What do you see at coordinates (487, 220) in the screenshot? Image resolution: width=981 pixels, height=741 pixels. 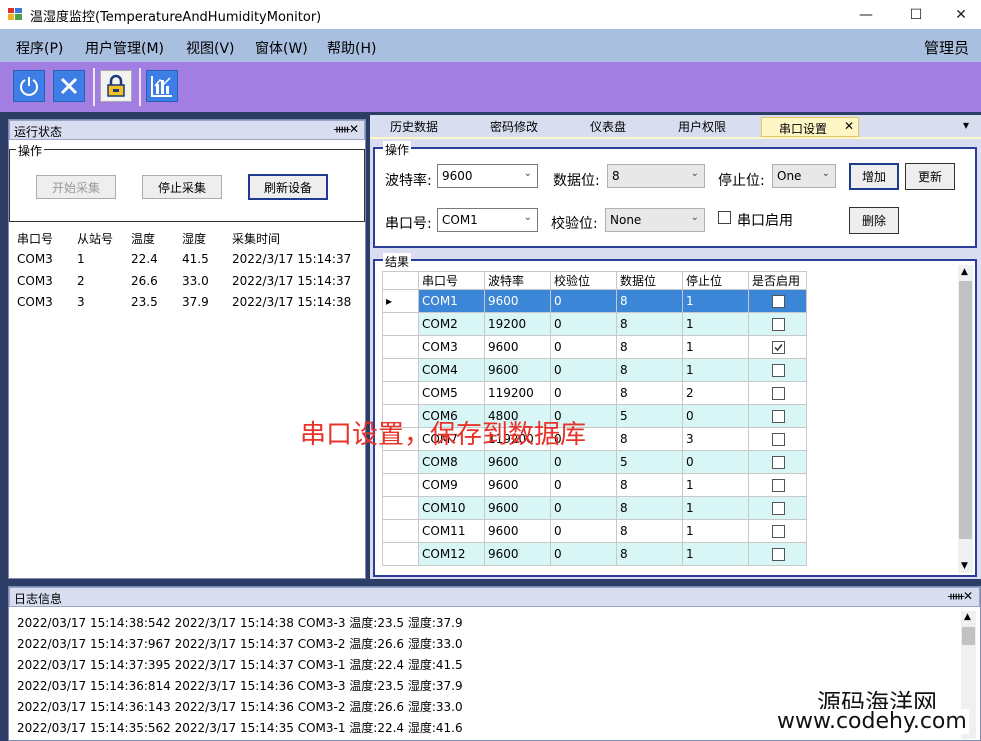 I see `port-select: COM1 ⌄` at bounding box center [487, 220].